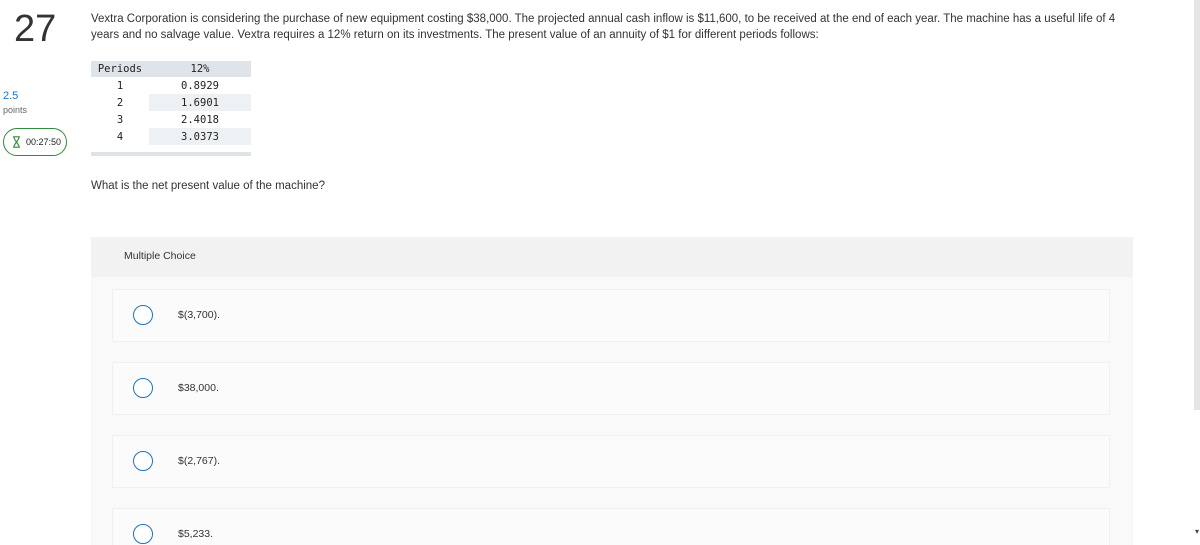 This screenshot has height=545, width=1200. Describe the element at coordinates (1197, 531) in the screenshot. I see `scroll-down-icon: ▾` at that location.